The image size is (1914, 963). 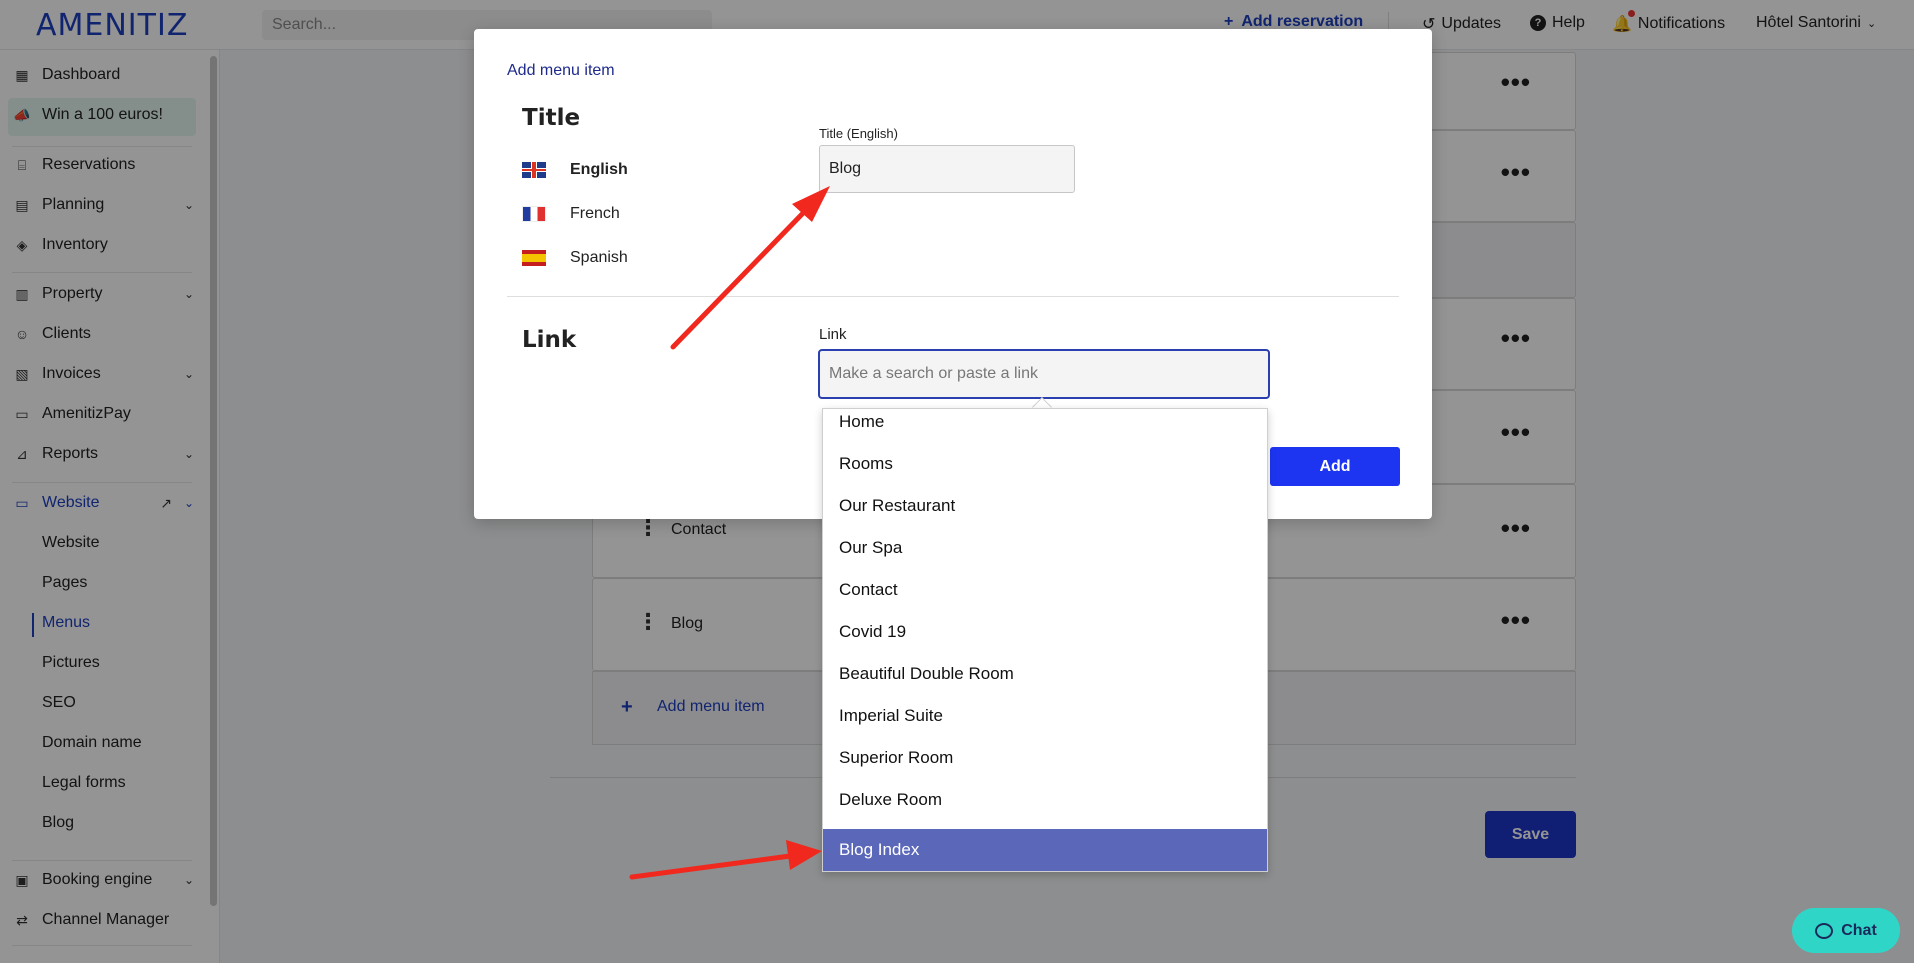 I want to click on language-label: French, so click(x=595, y=213).